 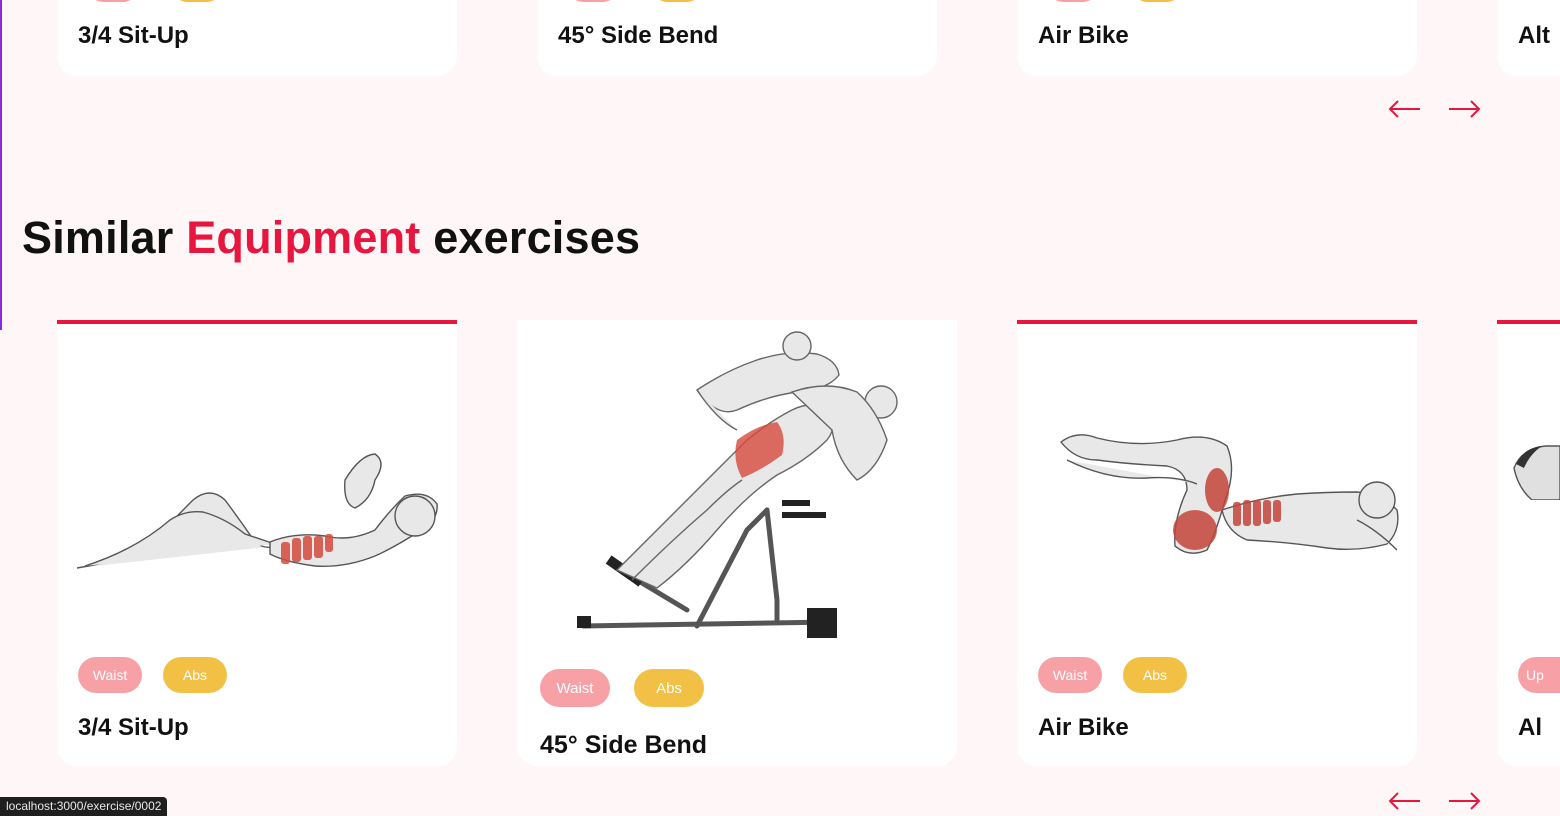 I want to click on exercise-card: 45° Side Bend, so click(x=737, y=38).